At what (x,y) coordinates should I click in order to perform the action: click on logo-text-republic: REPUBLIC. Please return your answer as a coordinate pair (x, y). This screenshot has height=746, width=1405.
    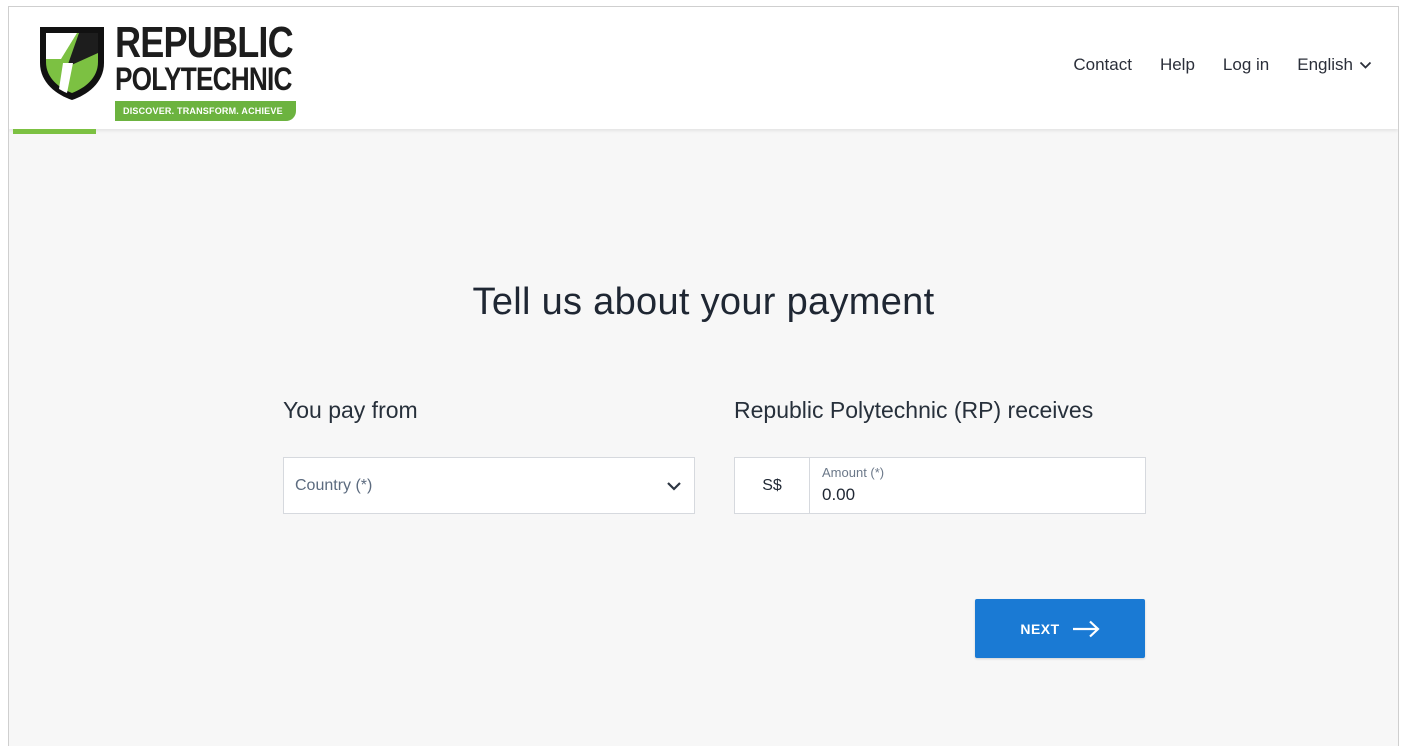
    Looking at the image, I should click on (204, 42).